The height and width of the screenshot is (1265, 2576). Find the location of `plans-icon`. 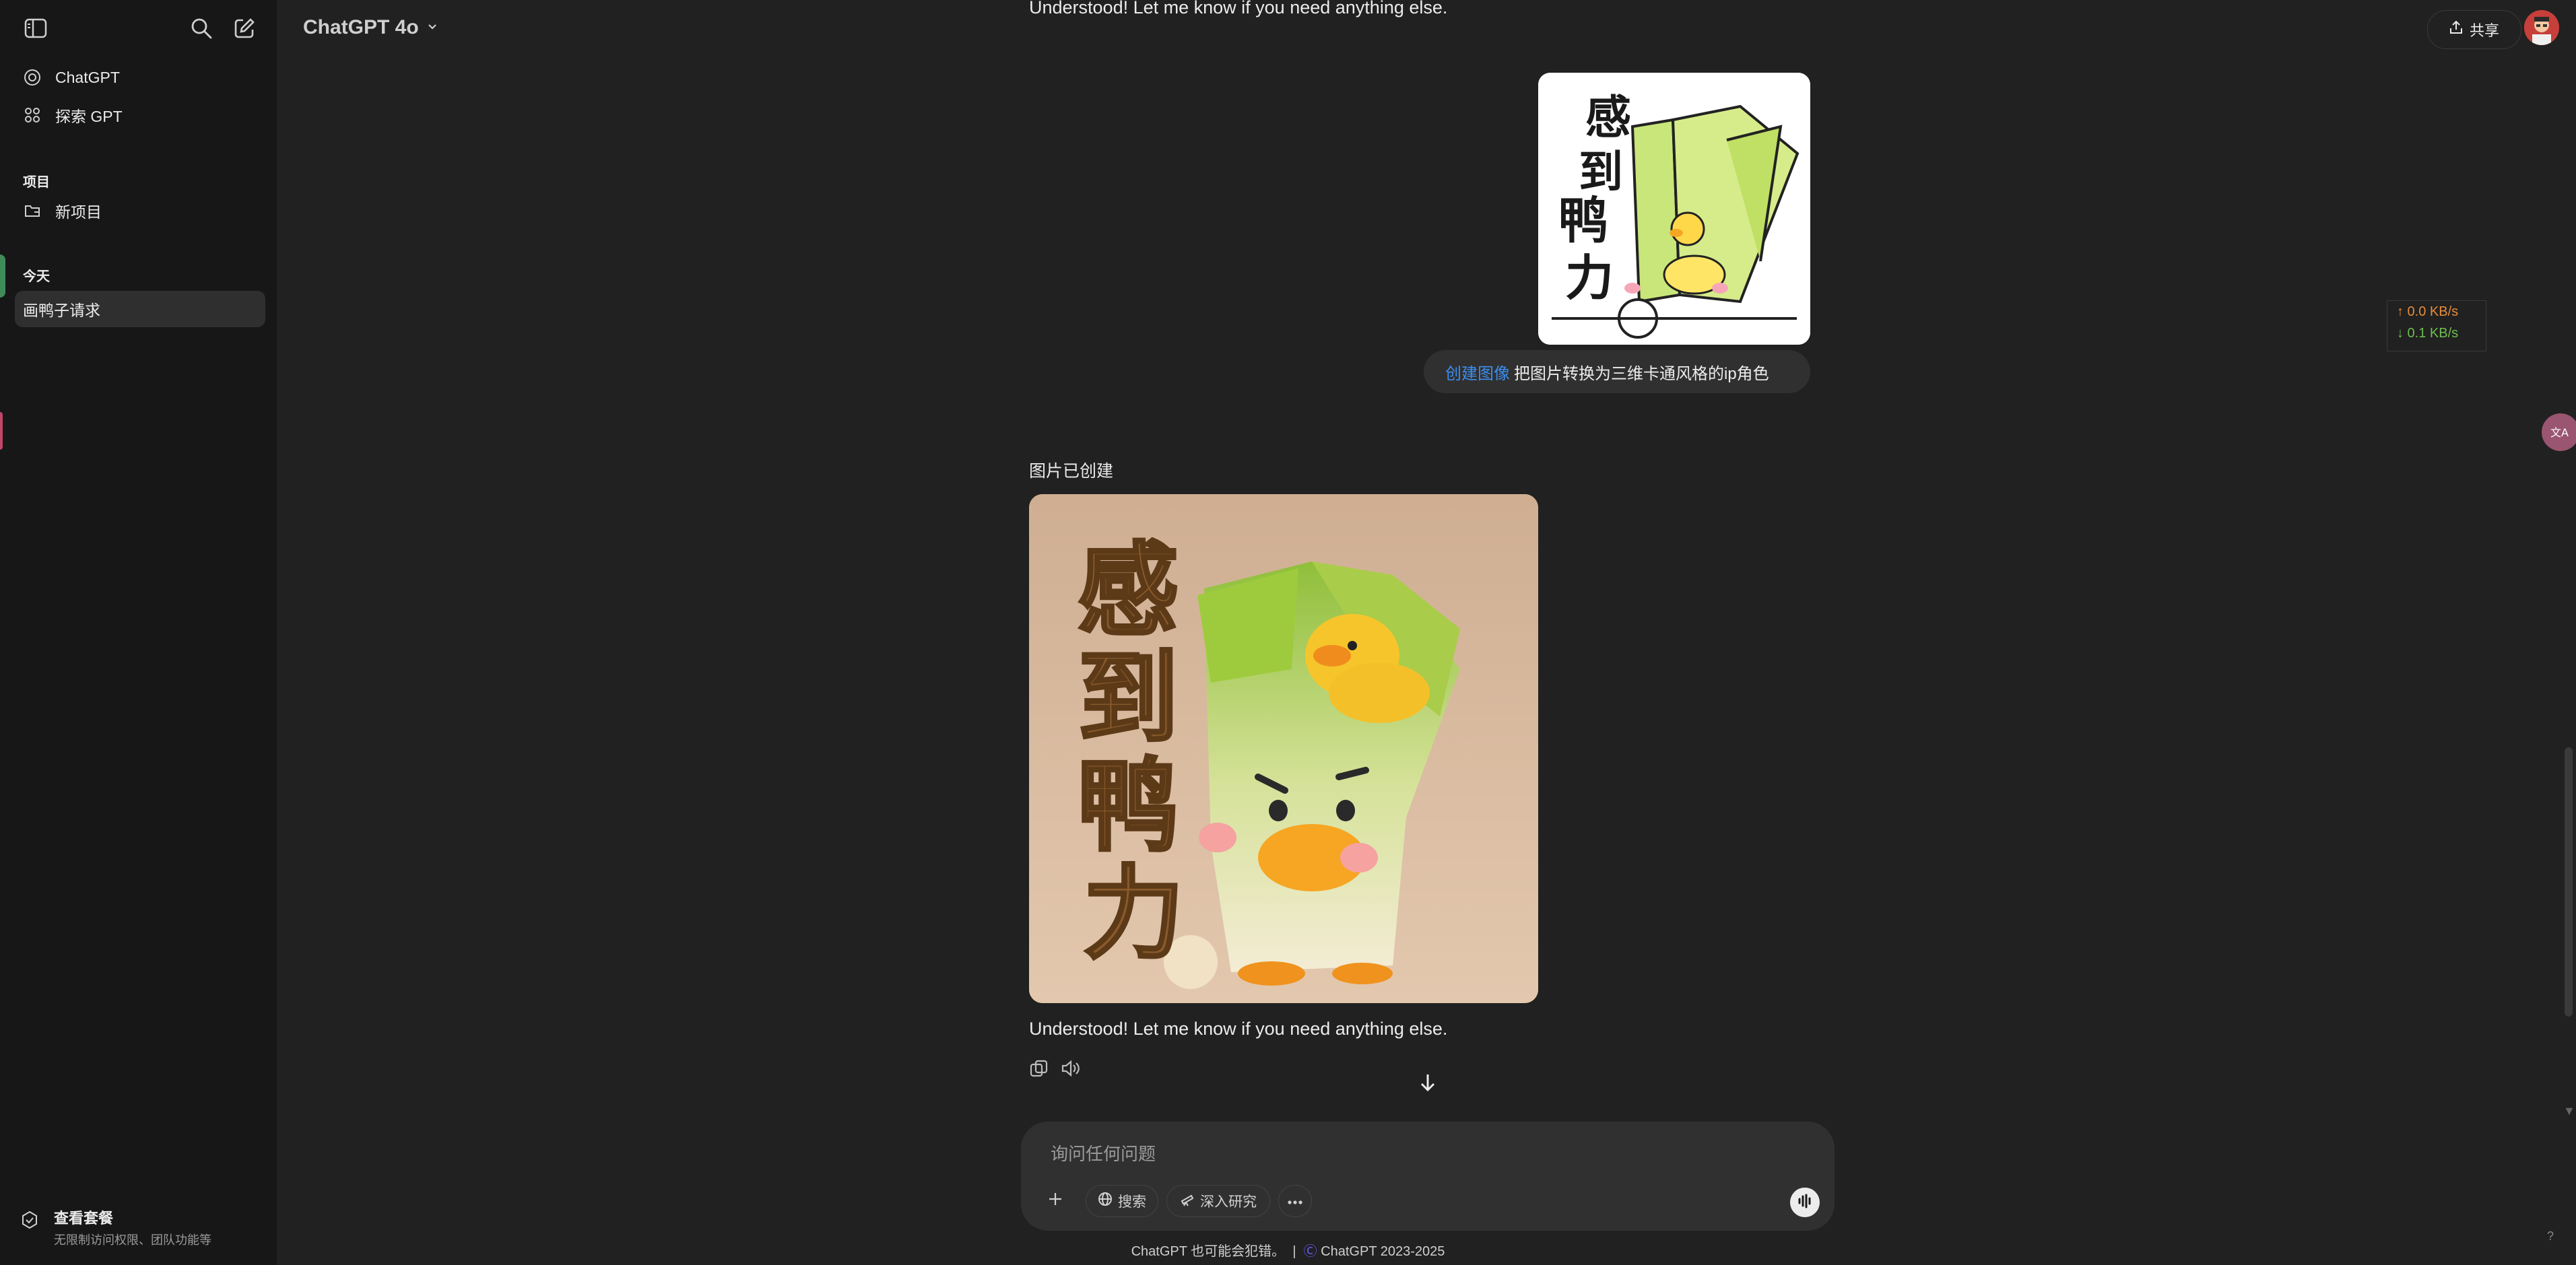

plans-icon is located at coordinates (29, 1222).